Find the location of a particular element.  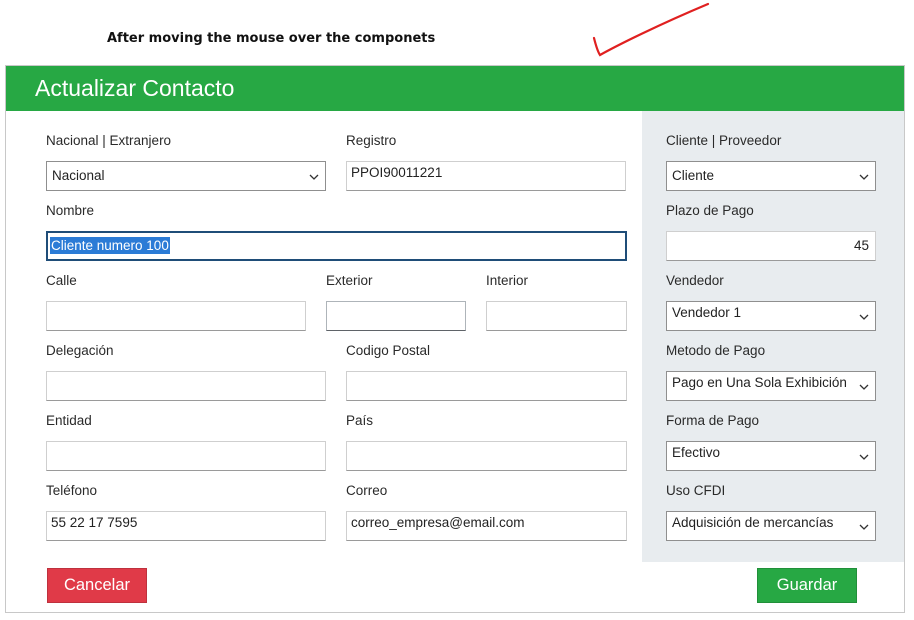

cliente-proveedor-value: Cliente is located at coordinates (693, 175).